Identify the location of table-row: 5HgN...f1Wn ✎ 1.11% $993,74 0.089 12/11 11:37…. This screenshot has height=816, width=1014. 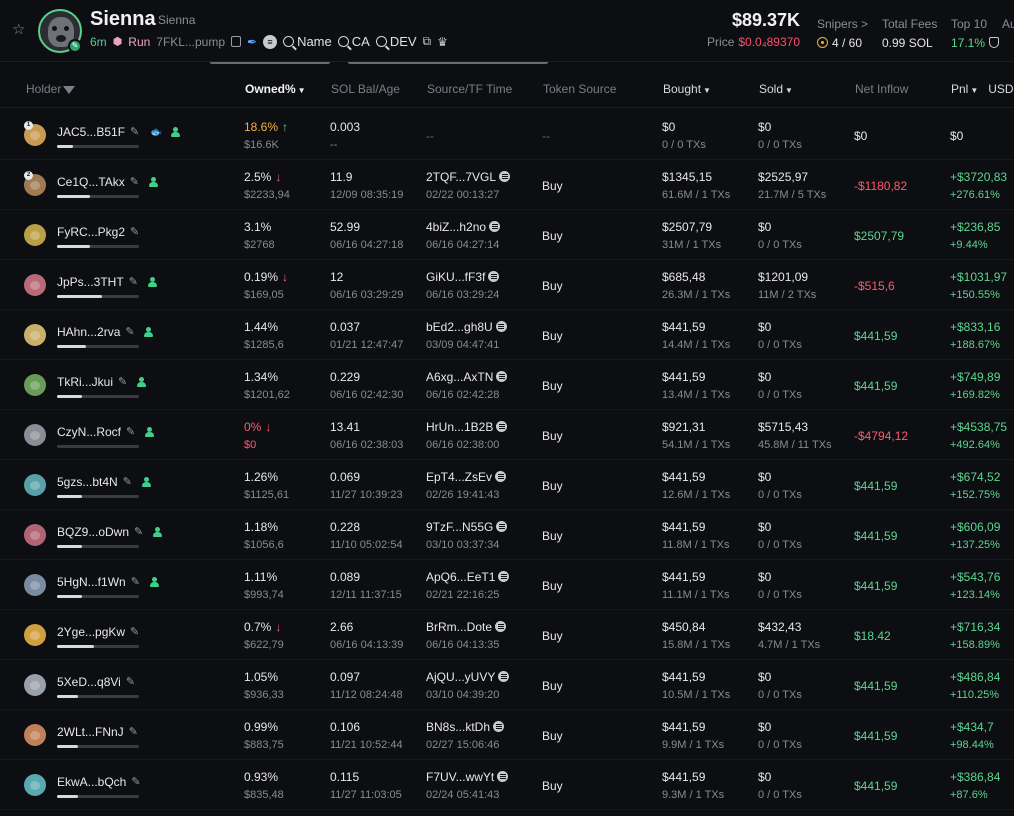
(507, 585).